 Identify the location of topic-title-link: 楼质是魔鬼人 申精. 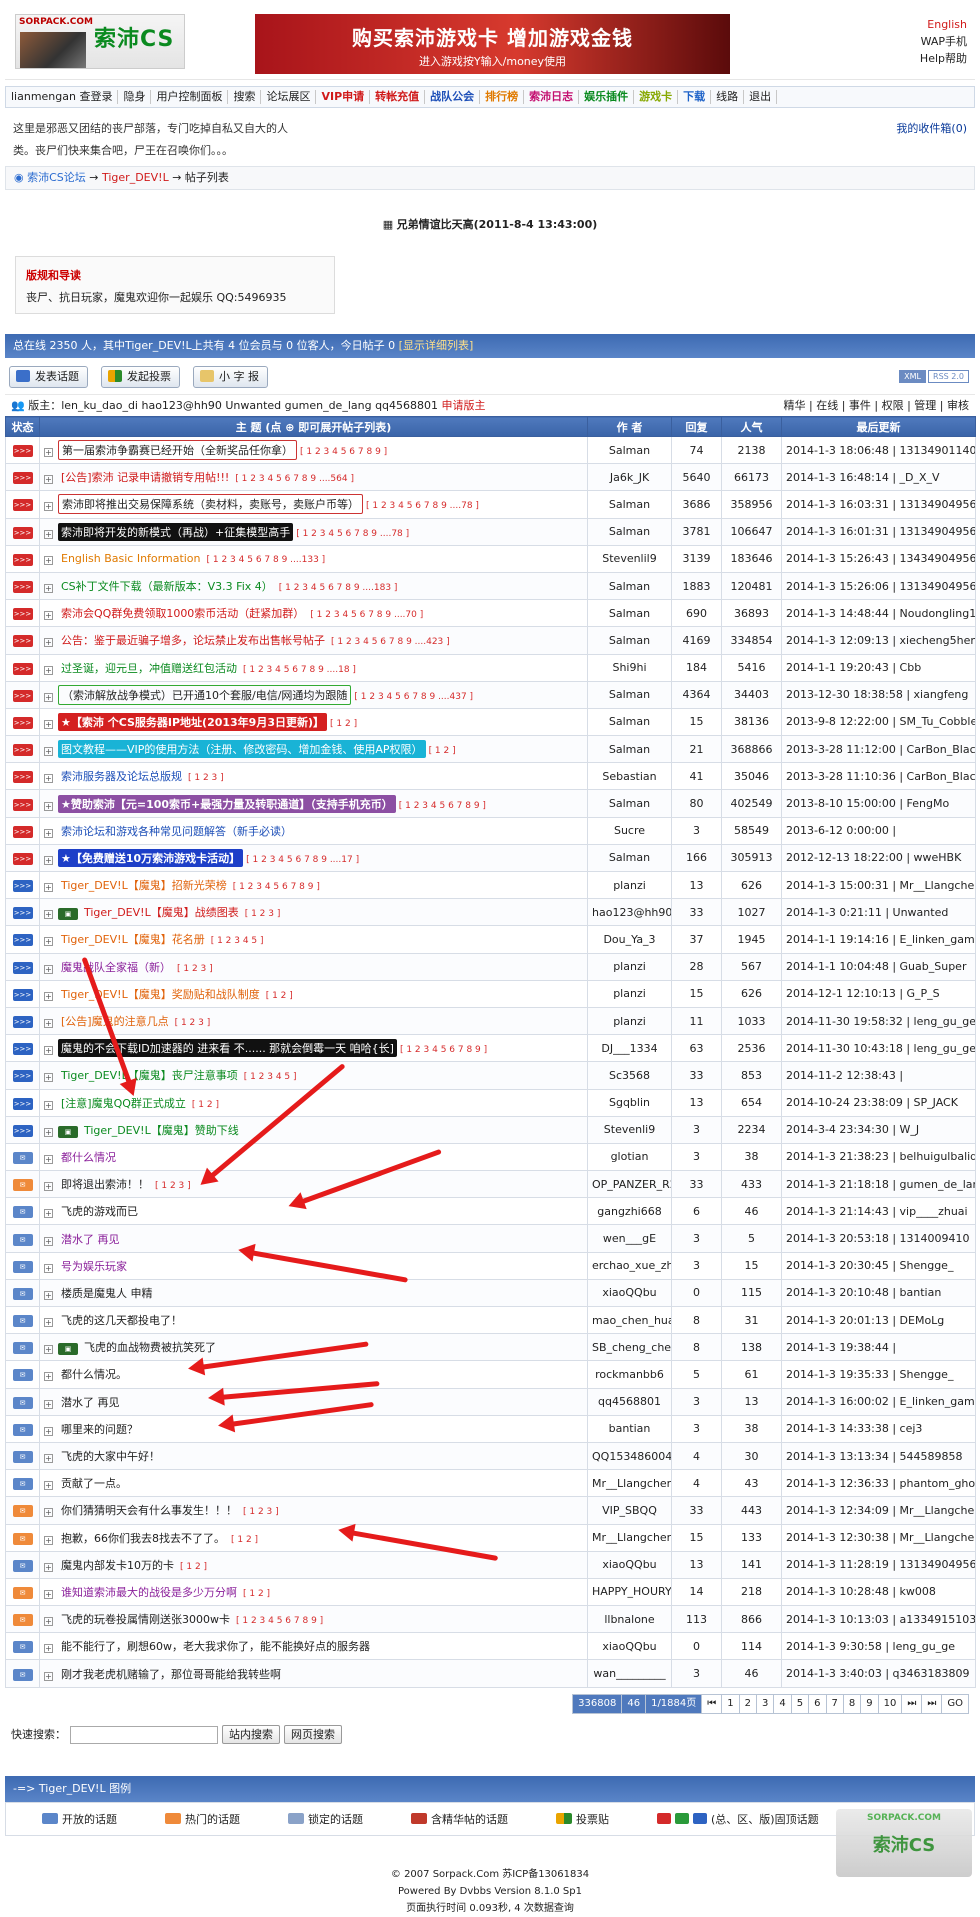
(107, 1293).